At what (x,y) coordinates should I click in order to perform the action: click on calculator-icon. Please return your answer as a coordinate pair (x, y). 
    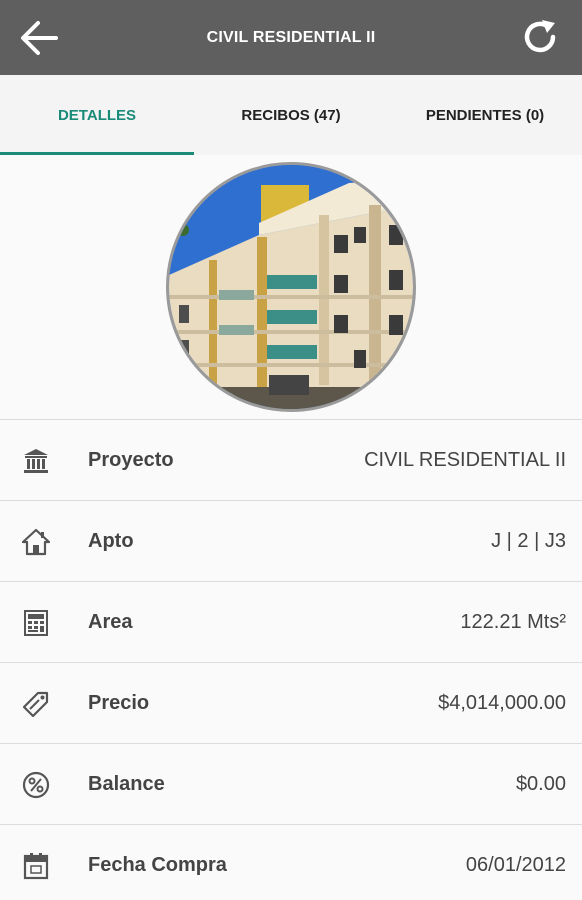
    Looking at the image, I should click on (36, 623).